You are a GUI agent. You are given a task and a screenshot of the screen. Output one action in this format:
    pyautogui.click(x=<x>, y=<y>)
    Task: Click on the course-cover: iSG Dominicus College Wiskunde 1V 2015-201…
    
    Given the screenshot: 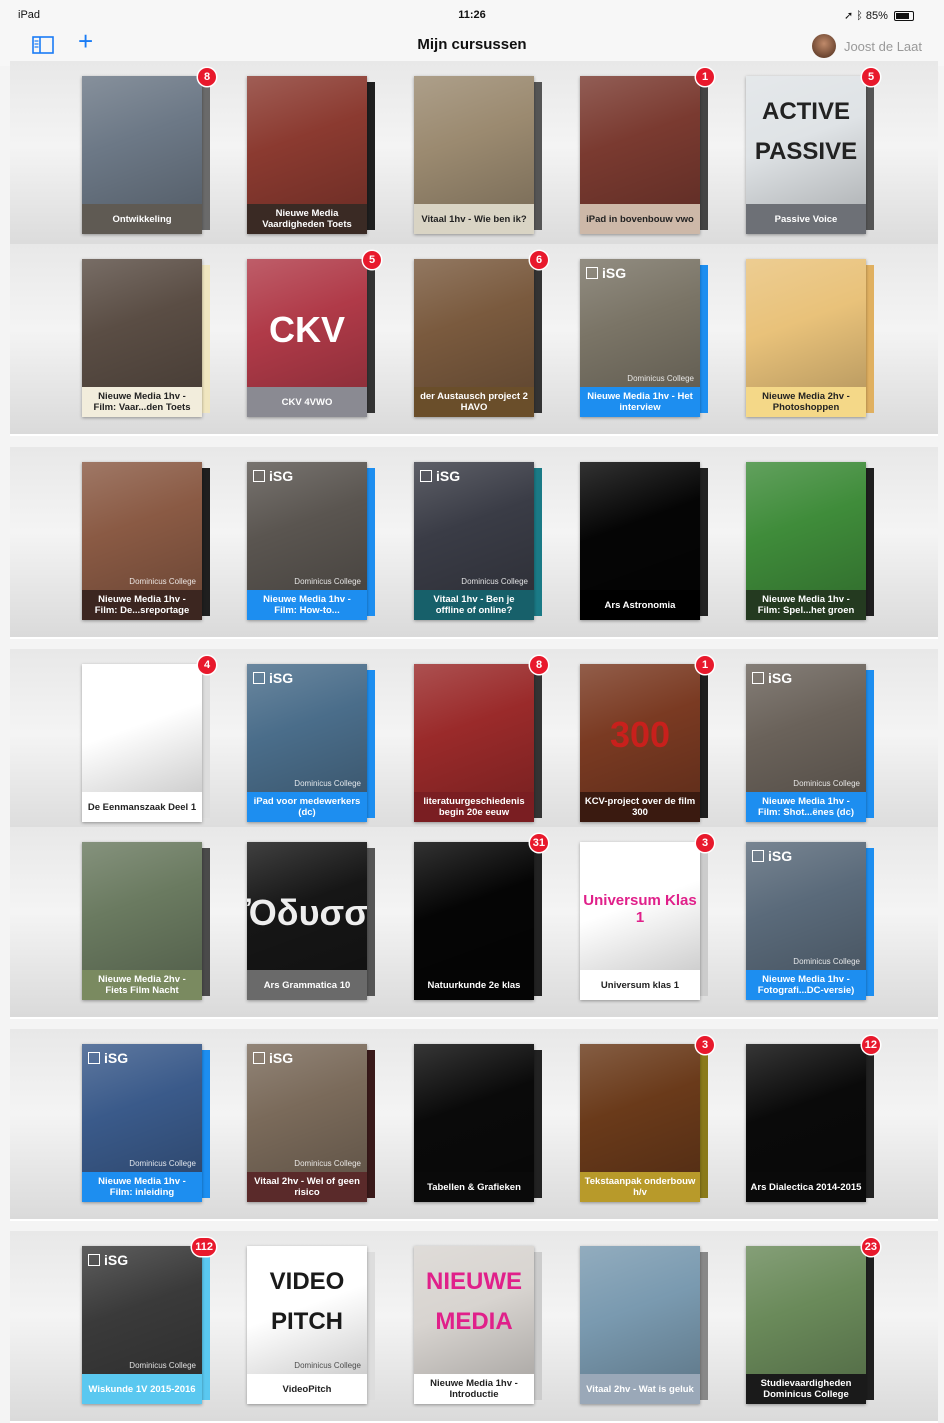 What is the action you would take?
    pyautogui.click(x=142, y=1325)
    